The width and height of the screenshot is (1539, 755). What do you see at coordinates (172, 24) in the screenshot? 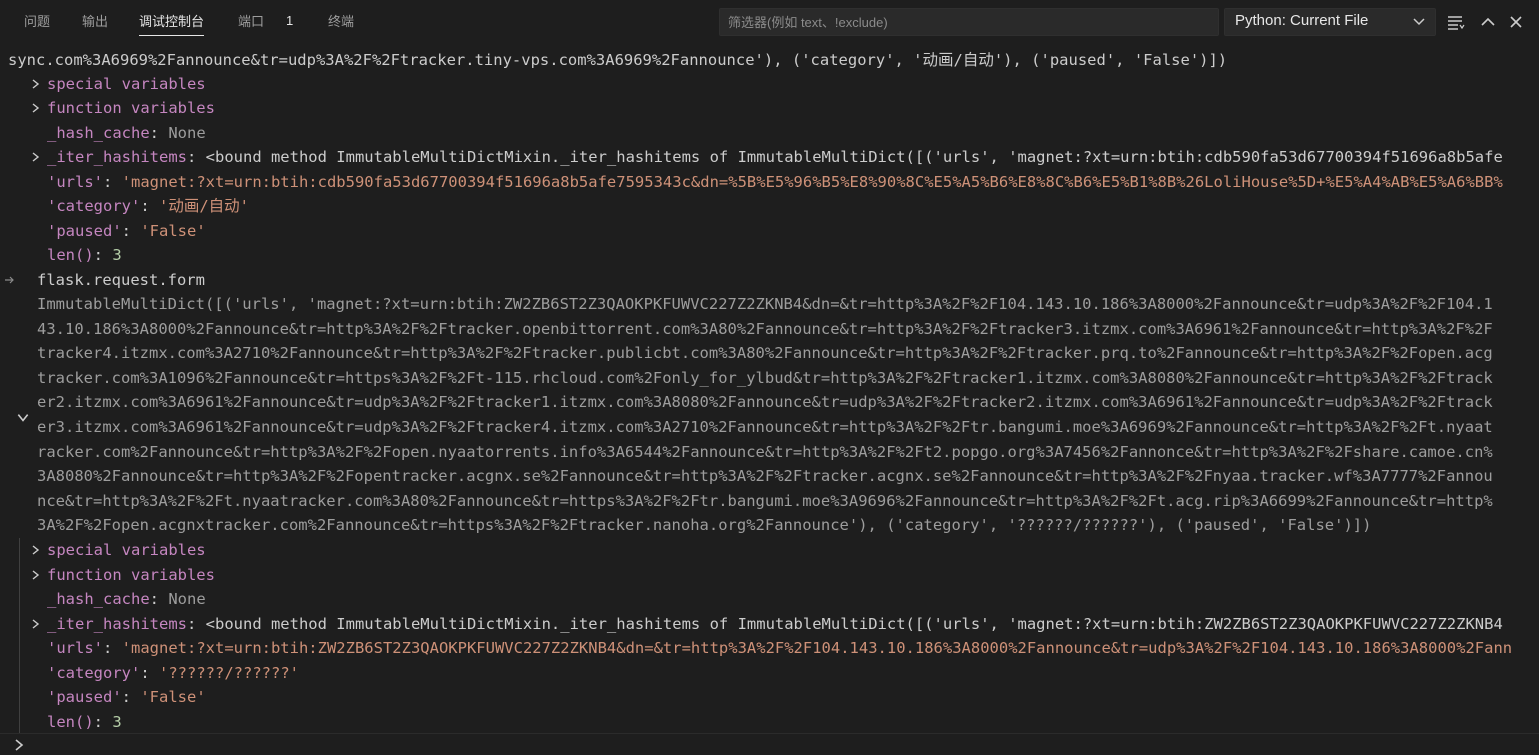
I see `tab-debug-console: 调试控制台` at bounding box center [172, 24].